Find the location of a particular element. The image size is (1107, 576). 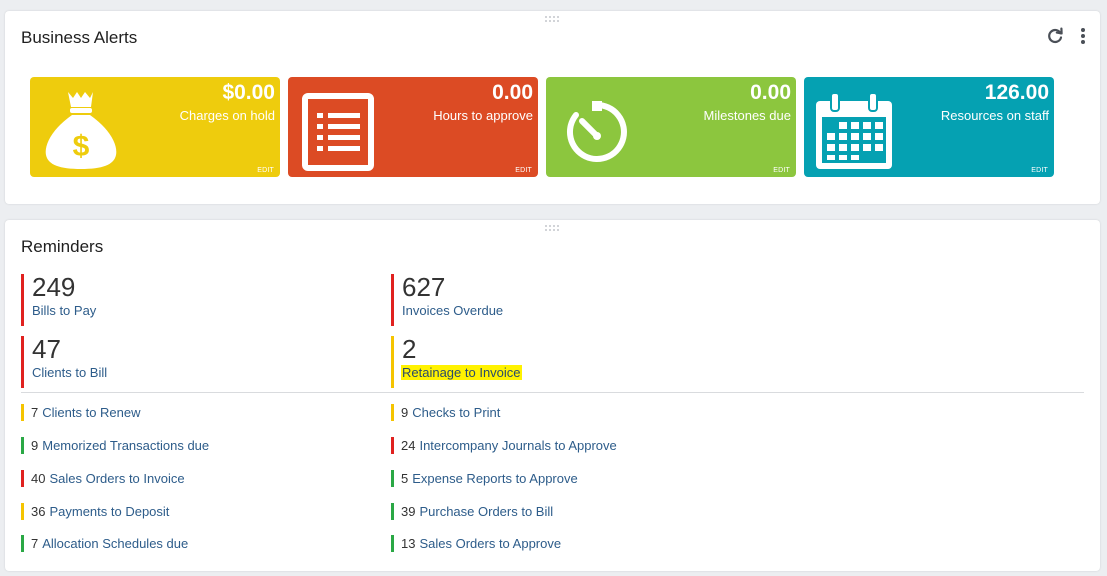

list-item: 39 Purchase Orders to Bill is located at coordinates (472, 511).